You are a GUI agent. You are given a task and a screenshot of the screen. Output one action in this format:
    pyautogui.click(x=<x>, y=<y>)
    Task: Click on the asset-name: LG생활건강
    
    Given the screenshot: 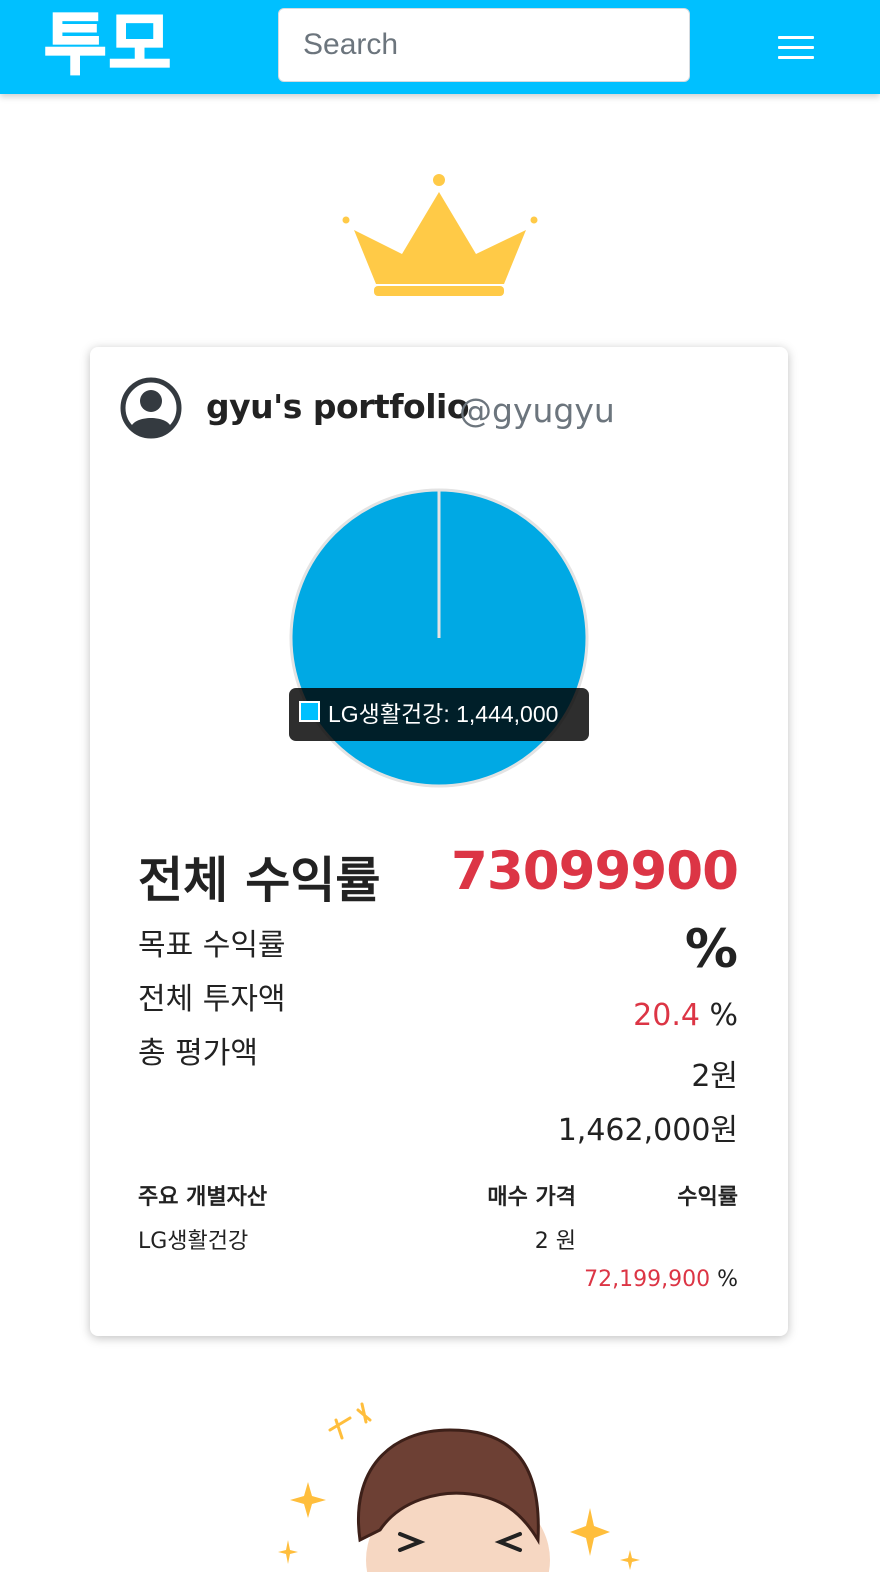 What is the action you would take?
    pyautogui.click(x=193, y=1241)
    